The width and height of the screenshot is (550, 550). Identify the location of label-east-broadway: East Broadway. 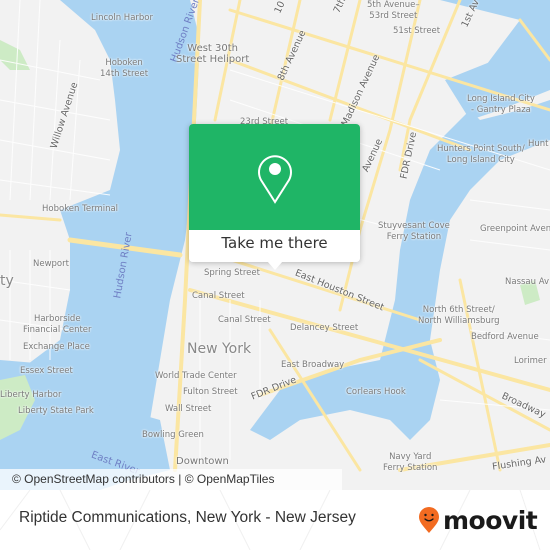
(313, 365).